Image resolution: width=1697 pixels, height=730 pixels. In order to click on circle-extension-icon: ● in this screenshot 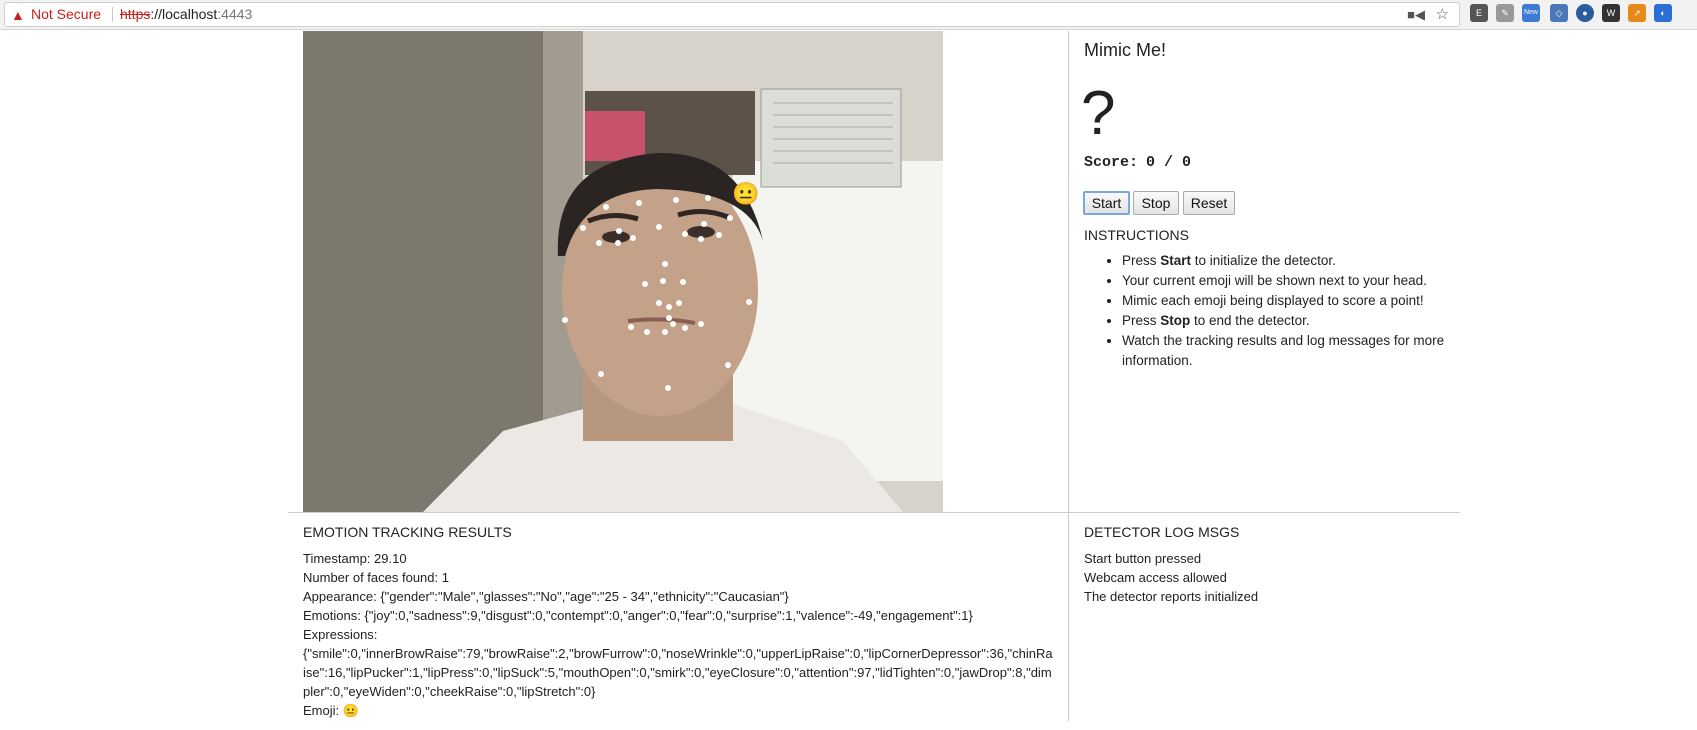, I will do `click(1585, 13)`.